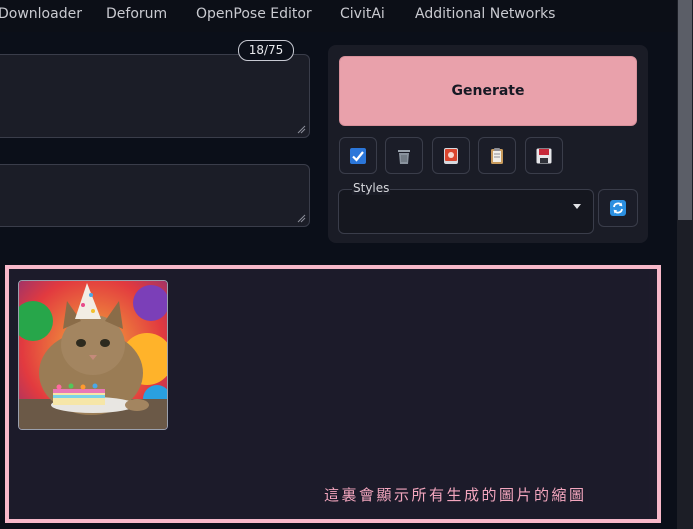  What do you see at coordinates (685, 110) in the screenshot?
I see `scrollbar-thumb` at bounding box center [685, 110].